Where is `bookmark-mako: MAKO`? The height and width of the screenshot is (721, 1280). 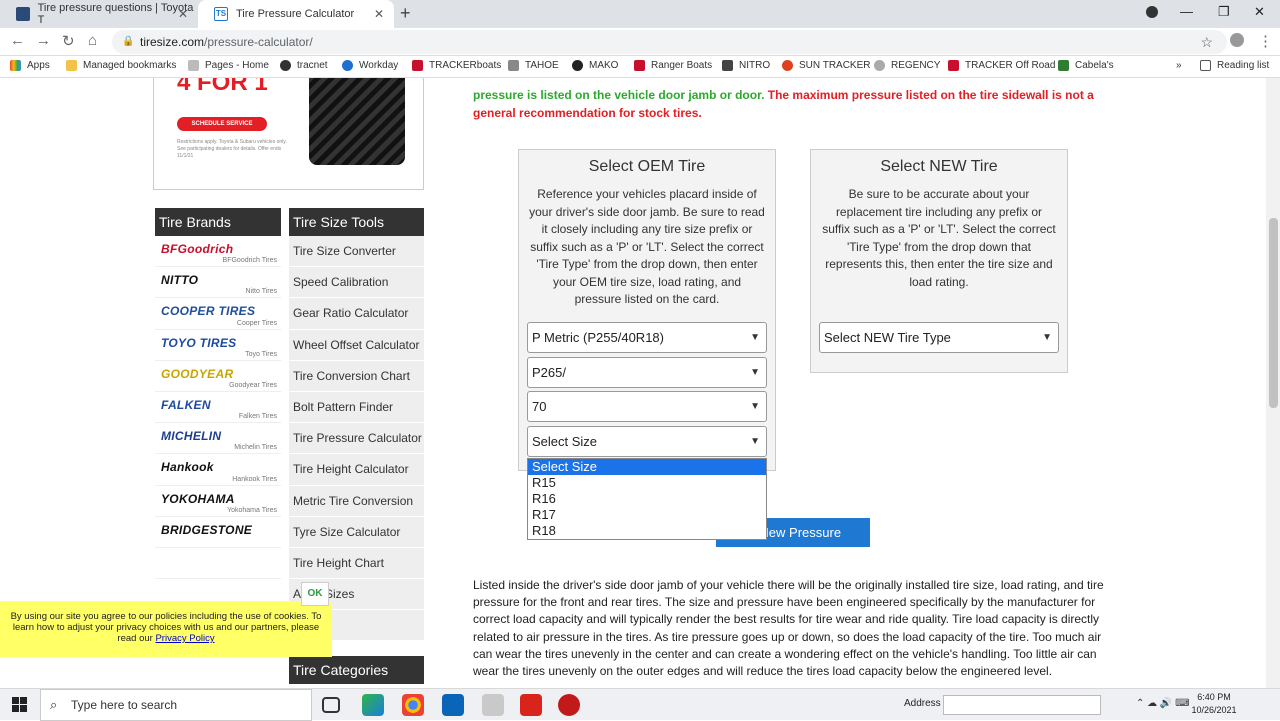
bookmark-mako: MAKO is located at coordinates (595, 65).